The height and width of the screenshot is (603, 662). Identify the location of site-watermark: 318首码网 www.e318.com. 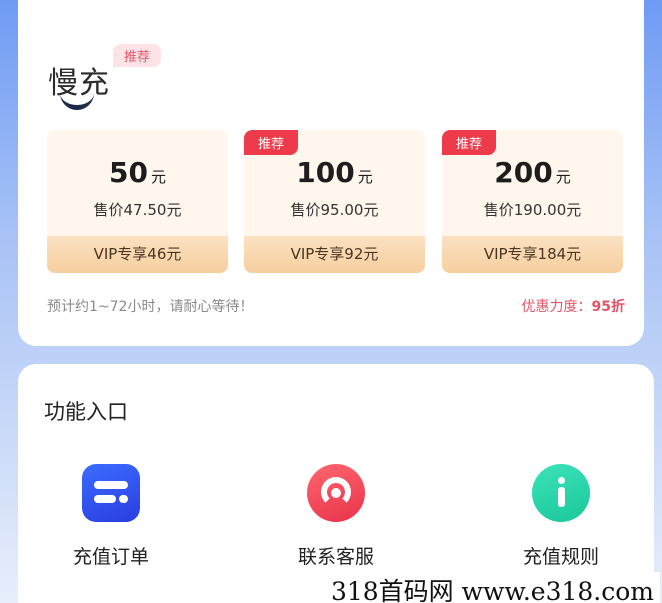
(492, 587).